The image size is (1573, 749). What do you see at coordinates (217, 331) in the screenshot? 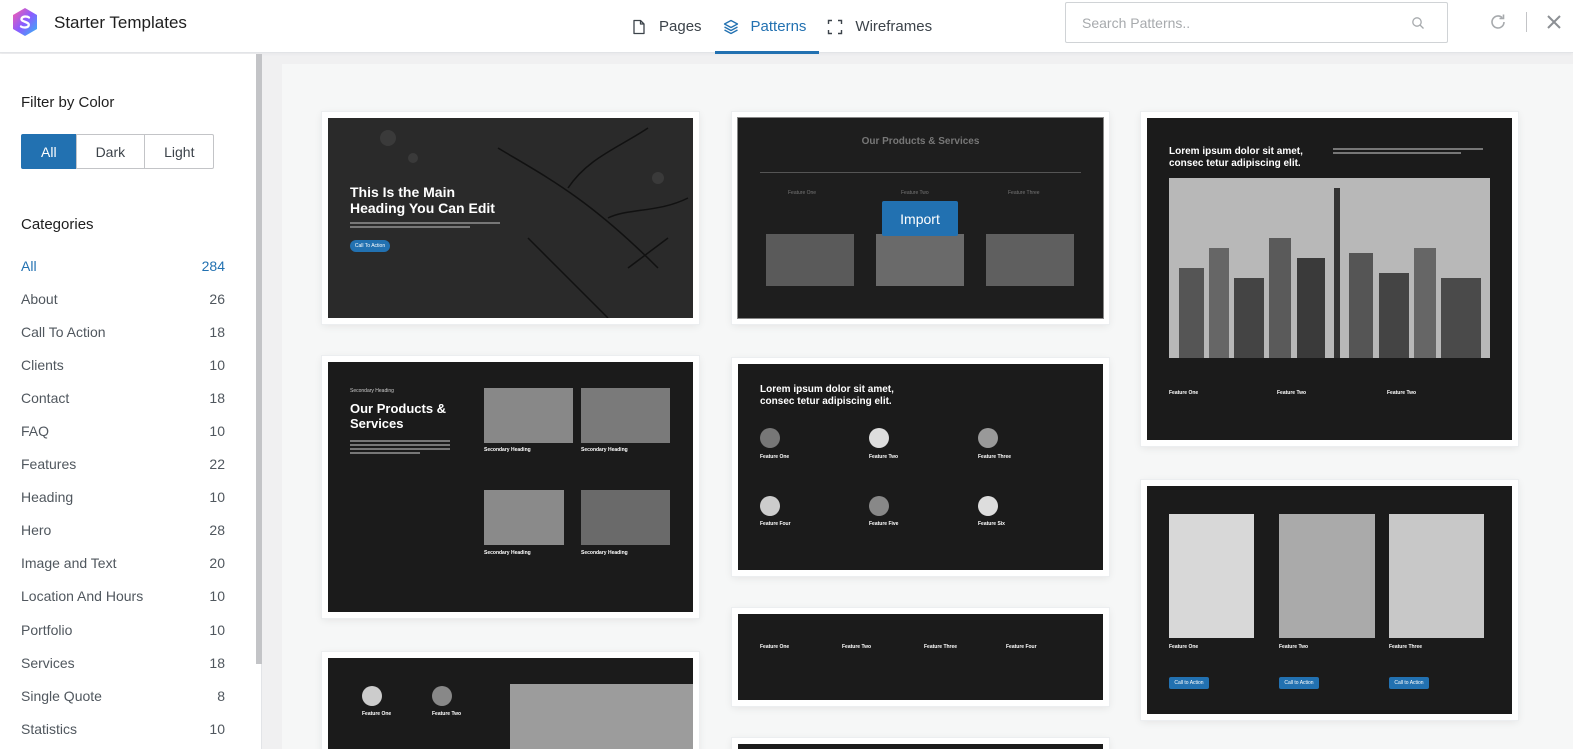
I see `category-count: 18` at bounding box center [217, 331].